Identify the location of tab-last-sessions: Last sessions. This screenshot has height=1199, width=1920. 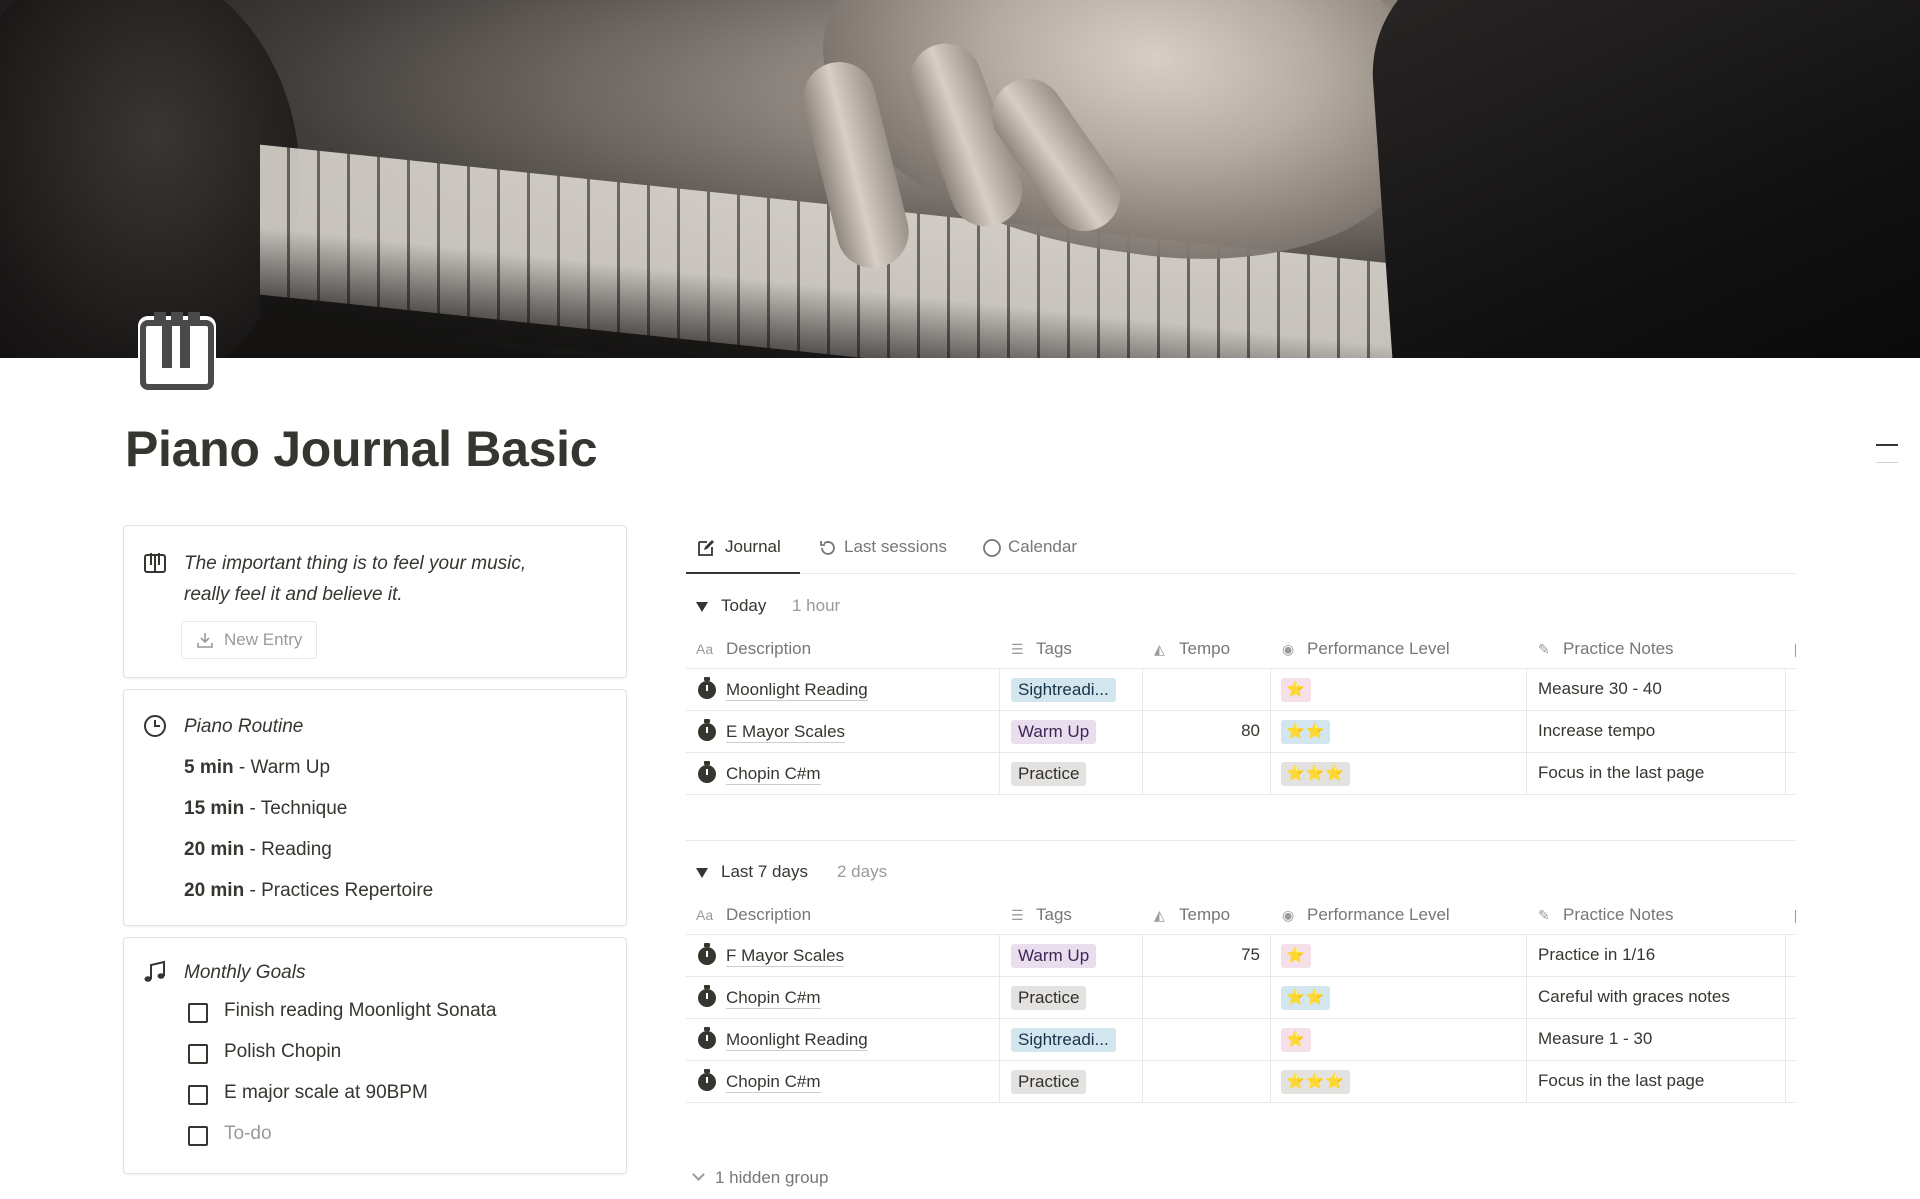
(883, 553).